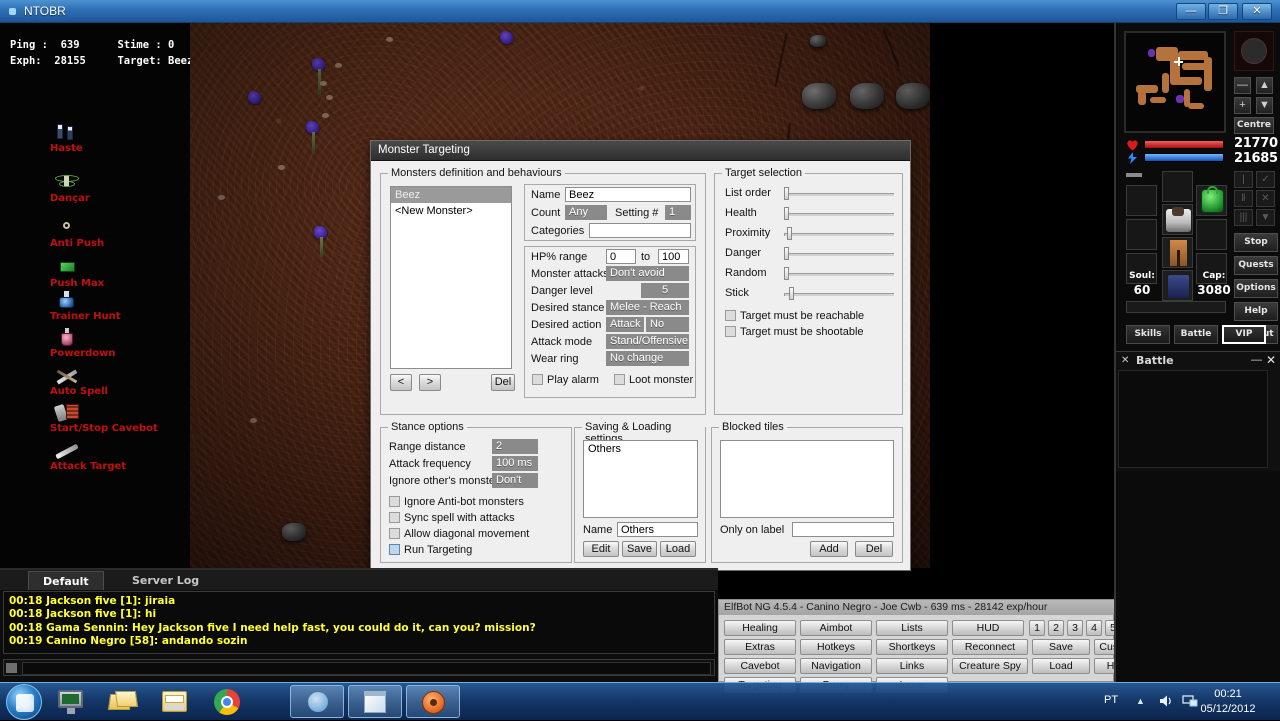 Image resolution: width=1280 pixels, height=721 pixels. I want to click on categories-input, so click(640, 230).